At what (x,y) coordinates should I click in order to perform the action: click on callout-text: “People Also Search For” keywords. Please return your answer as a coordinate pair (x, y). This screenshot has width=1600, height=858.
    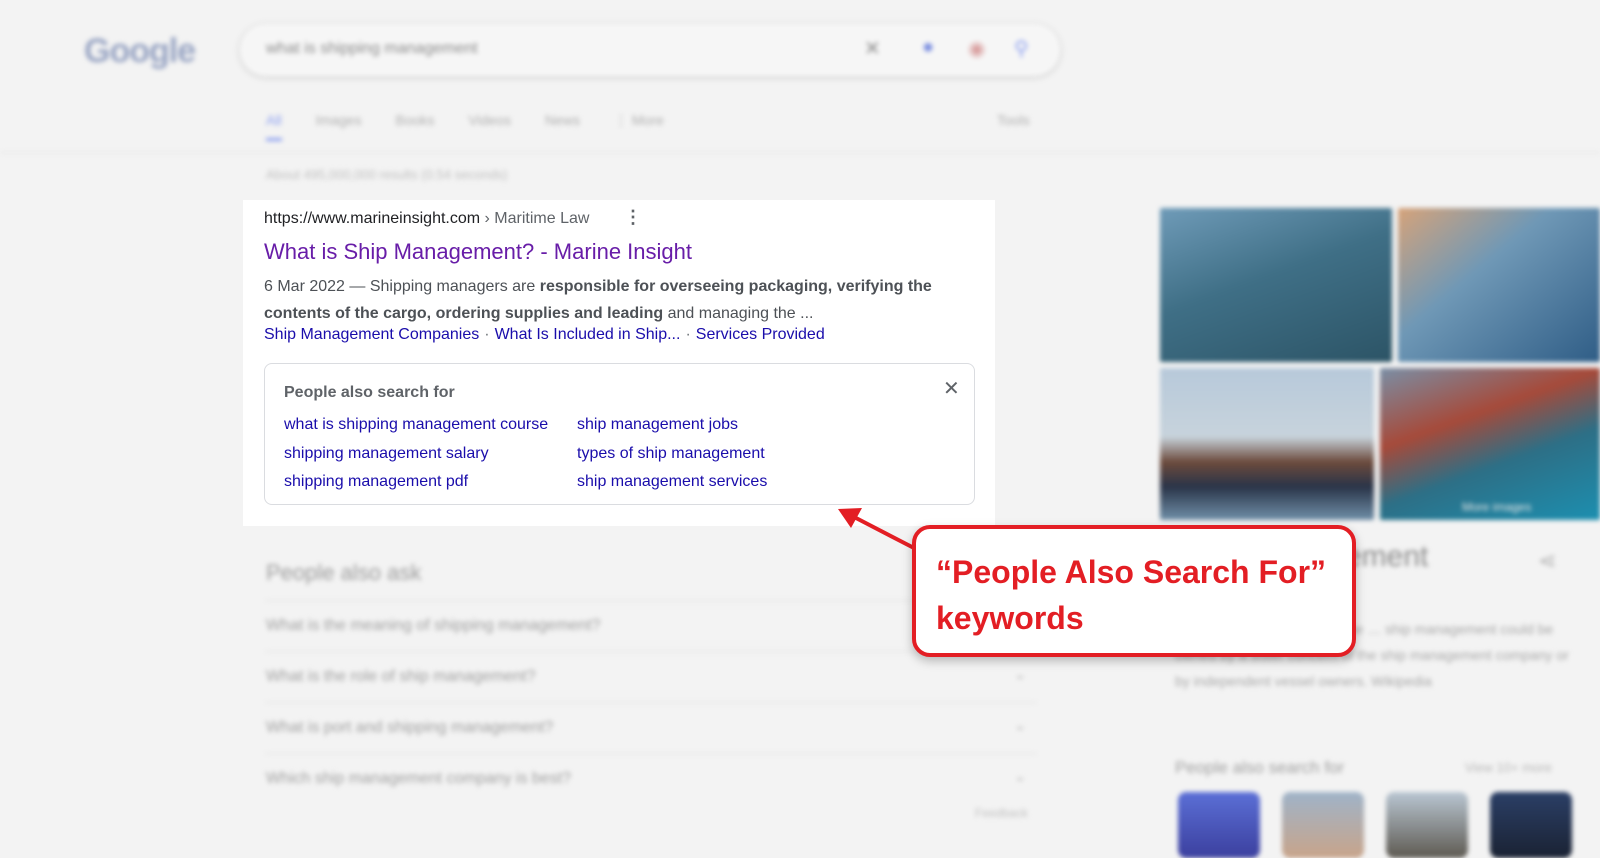
    Looking at the image, I should click on (1131, 595).